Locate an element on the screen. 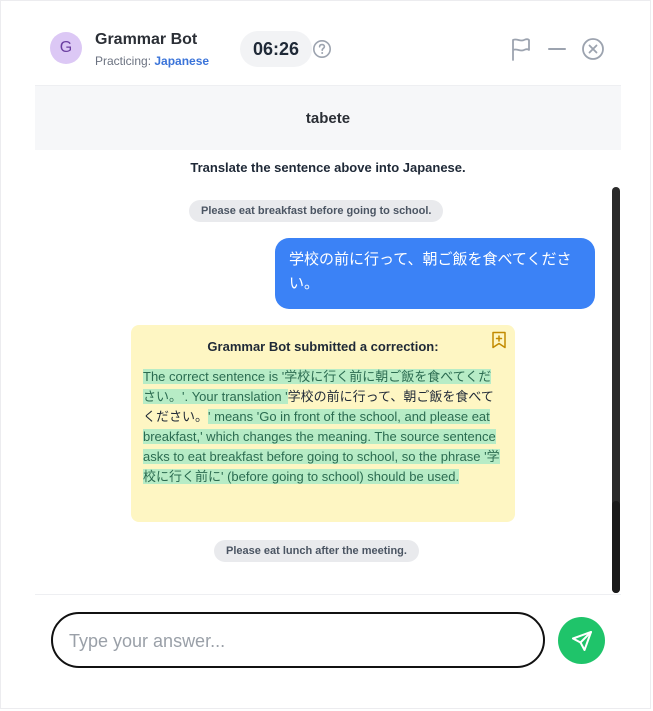 Image resolution: width=653 pixels, height=711 pixels. source-sentence-pill: Please eat lunch after the meeting. is located at coordinates (316, 551).